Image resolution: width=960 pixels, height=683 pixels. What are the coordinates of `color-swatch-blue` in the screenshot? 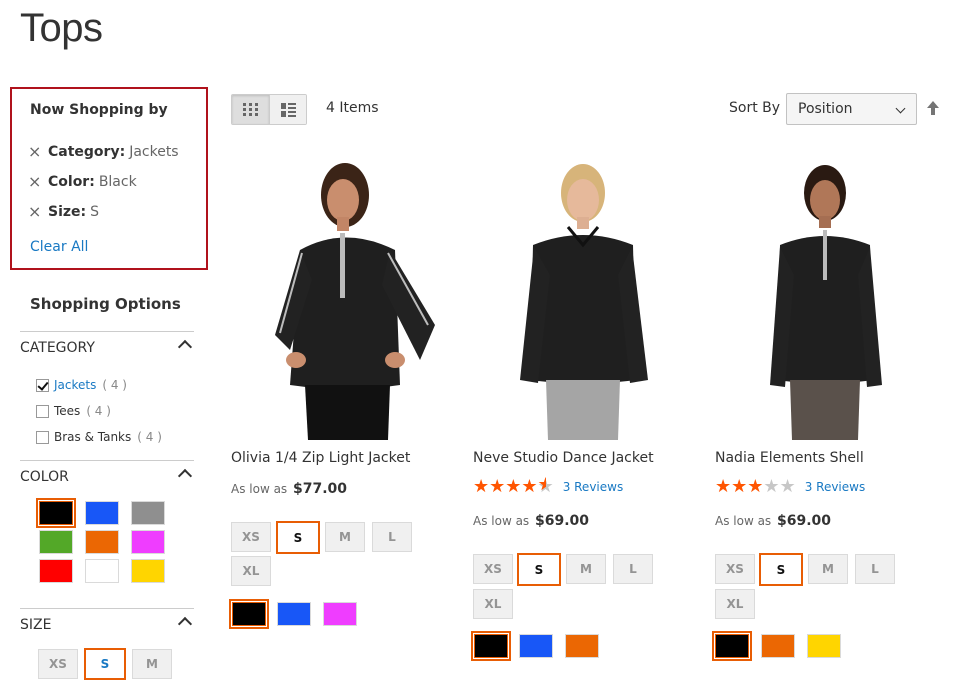 It's located at (102, 513).